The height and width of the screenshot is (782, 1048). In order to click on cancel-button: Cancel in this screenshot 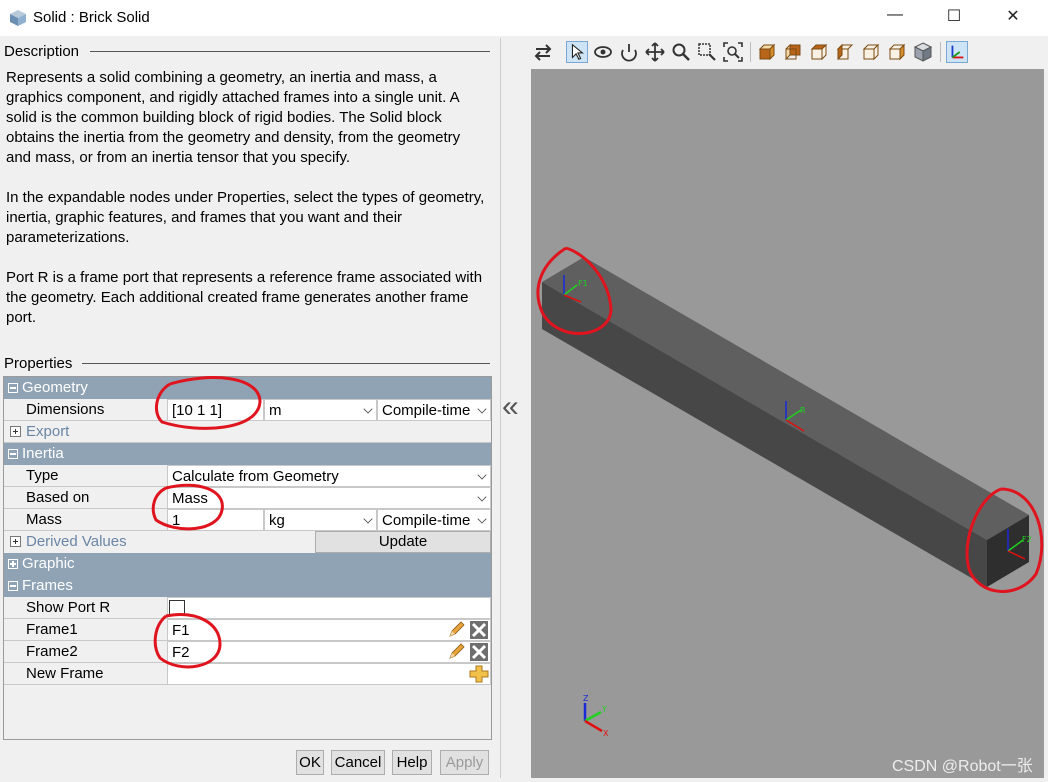, I will do `click(358, 762)`.